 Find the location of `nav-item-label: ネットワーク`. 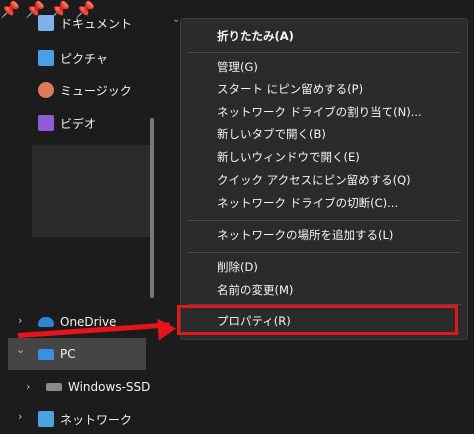

nav-item-label: ネットワーク is located at coordinates (96, 419).